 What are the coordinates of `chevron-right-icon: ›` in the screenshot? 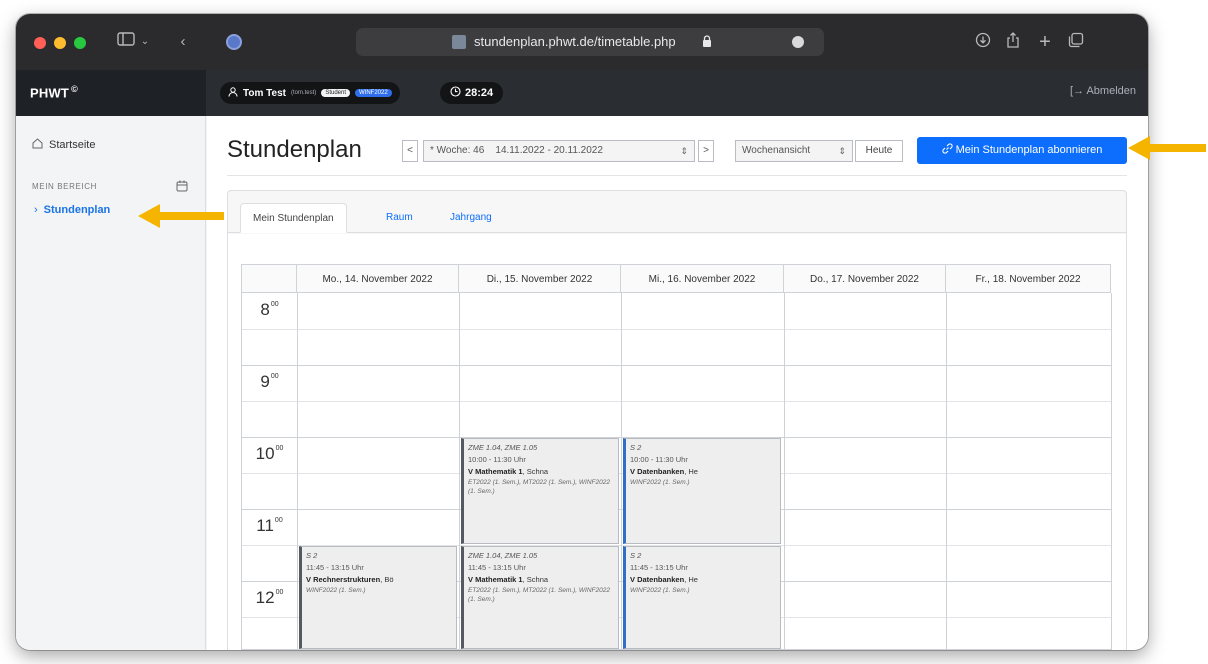 It's located at (36, 210).